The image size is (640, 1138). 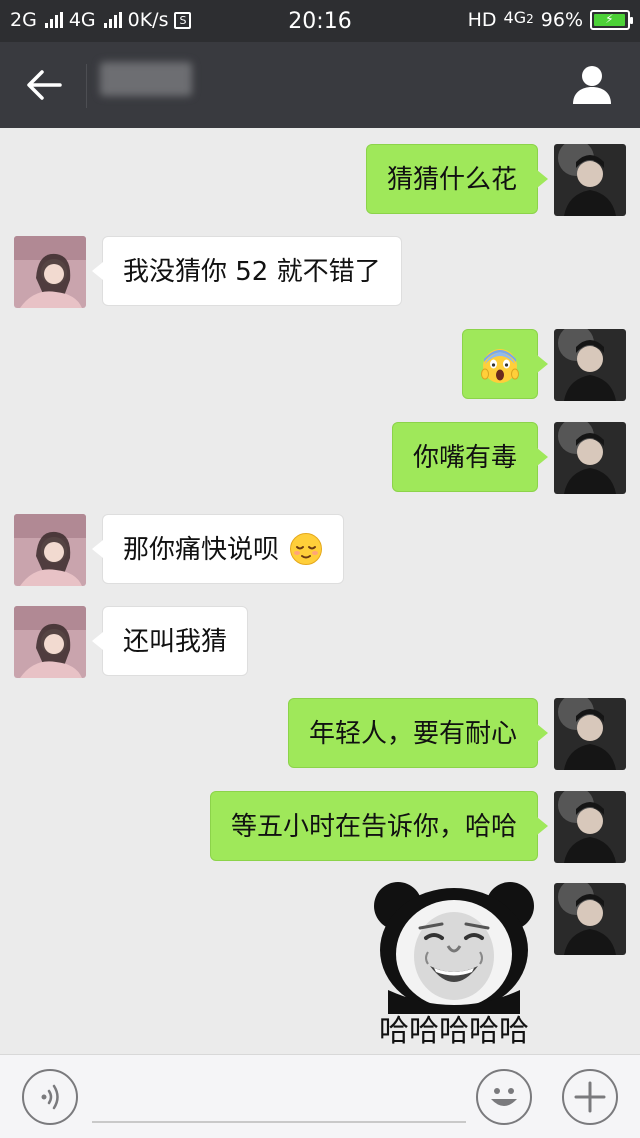 What do you see at coordinates (201, 550) in the screenshot?
I see `message-text: 那你痛快说呗` at bounding box center [201, 550].